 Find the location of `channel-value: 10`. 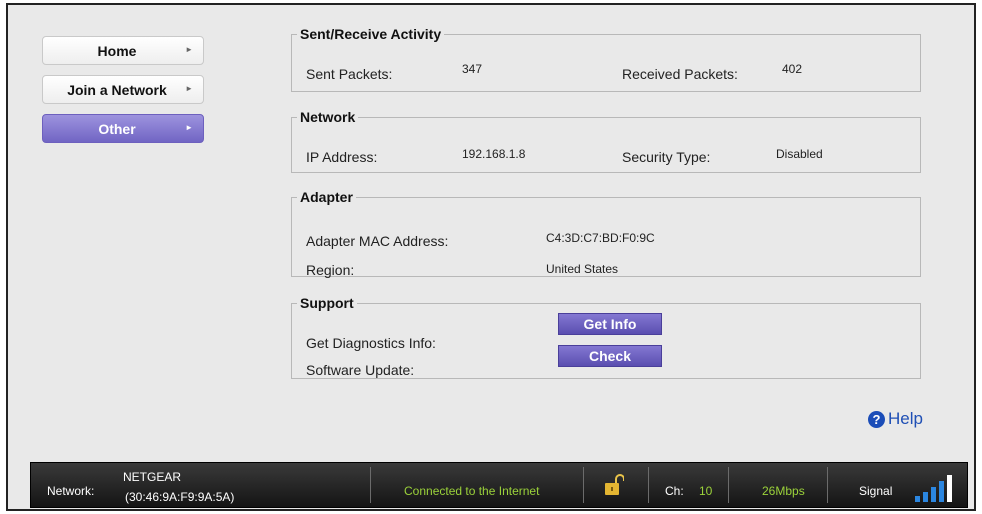

channel-value: 10 is located at coordinates (706, 491).